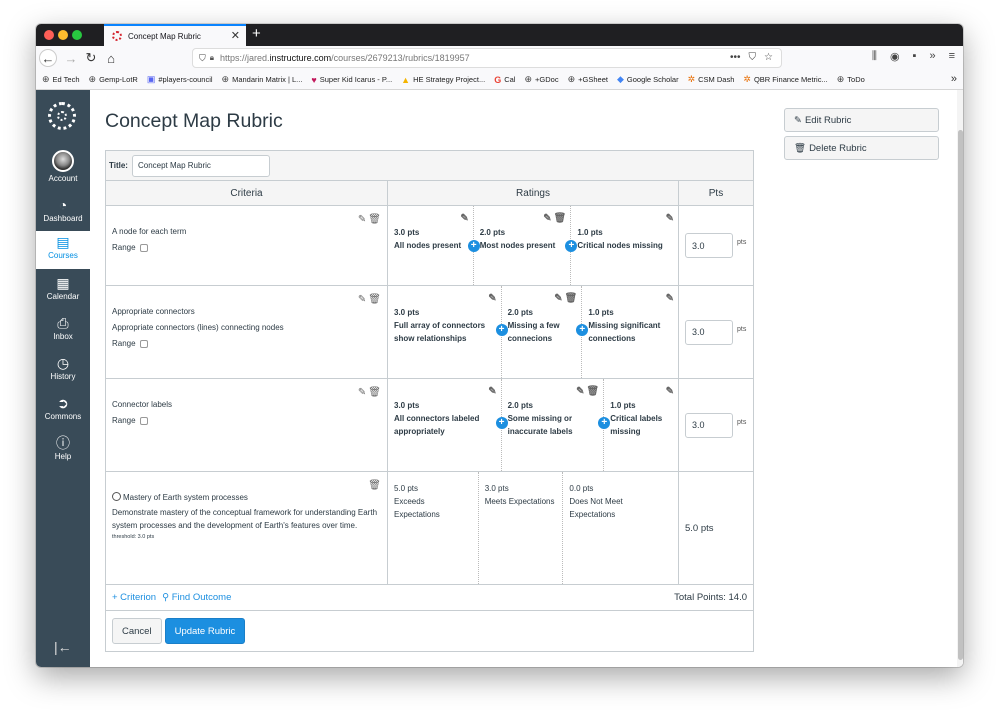 Image resolution: width=999 pixels, height=714 pixels. What do you see at coordinates (63, 412) in the screenshot?
I see `nav-commons: ➲ Commons` at bounding box center [63, 412].